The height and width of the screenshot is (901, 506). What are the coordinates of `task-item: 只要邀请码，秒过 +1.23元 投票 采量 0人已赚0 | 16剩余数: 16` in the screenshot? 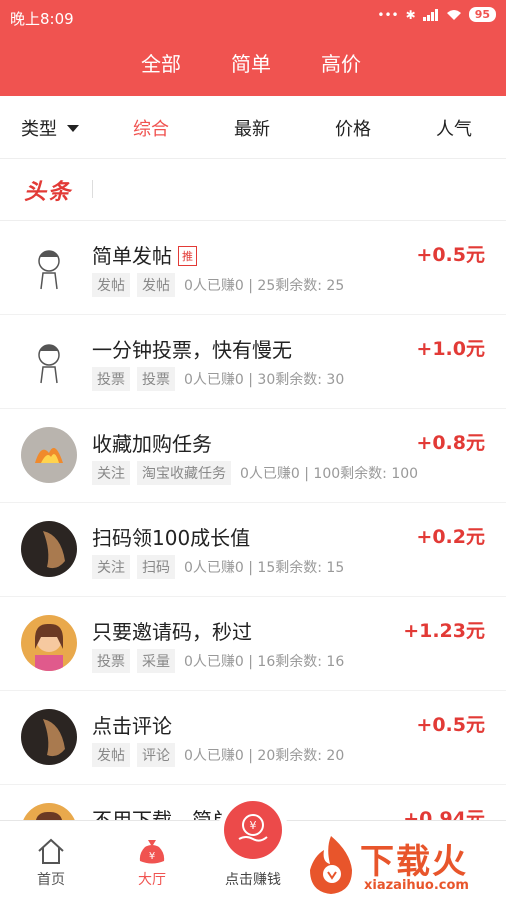 It's located at (253, 644).